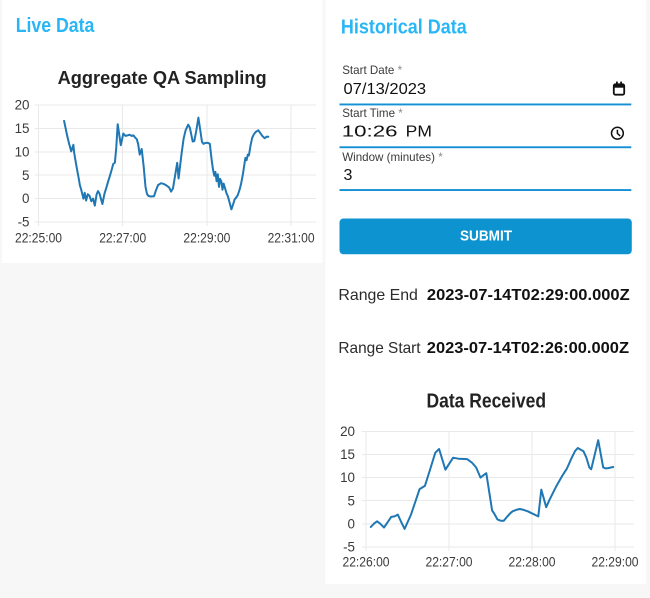  Describe the element at coordinates (532, 562) in the screenshot. I see `svg-text: 22:28:00` at that location.